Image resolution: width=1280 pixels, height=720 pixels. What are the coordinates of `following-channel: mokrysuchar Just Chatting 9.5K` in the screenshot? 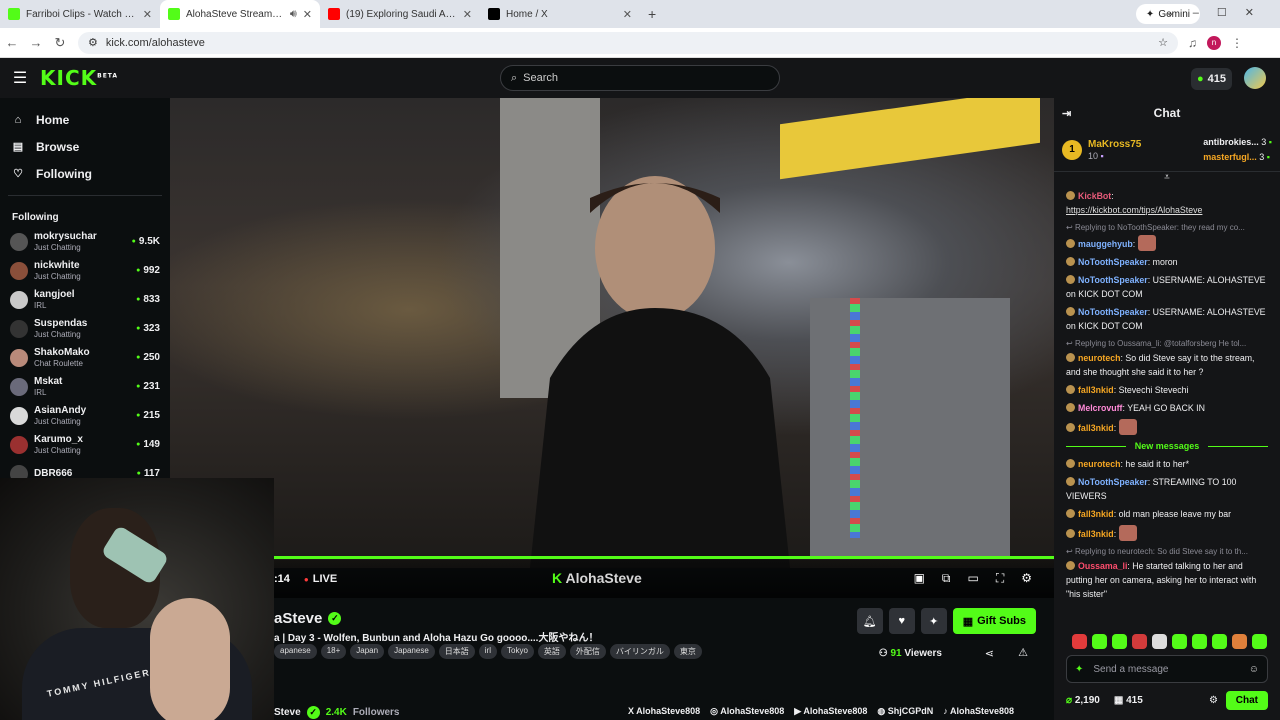 It's located at (85, 241).